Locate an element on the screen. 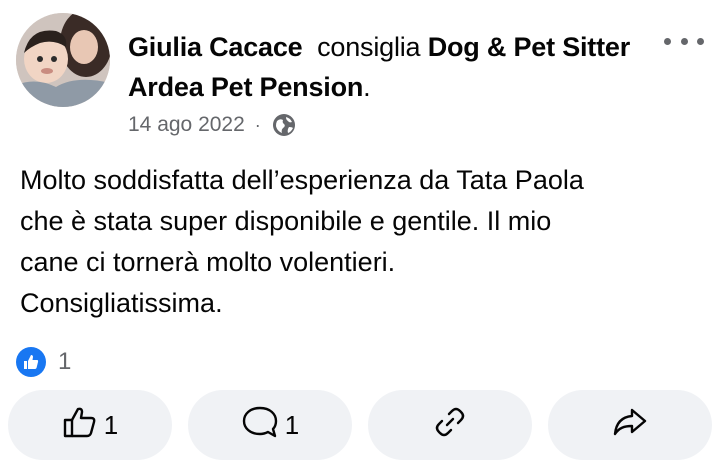 The image size is (720, 466). comment-bubble-icon is located at coordinates (260, 425).